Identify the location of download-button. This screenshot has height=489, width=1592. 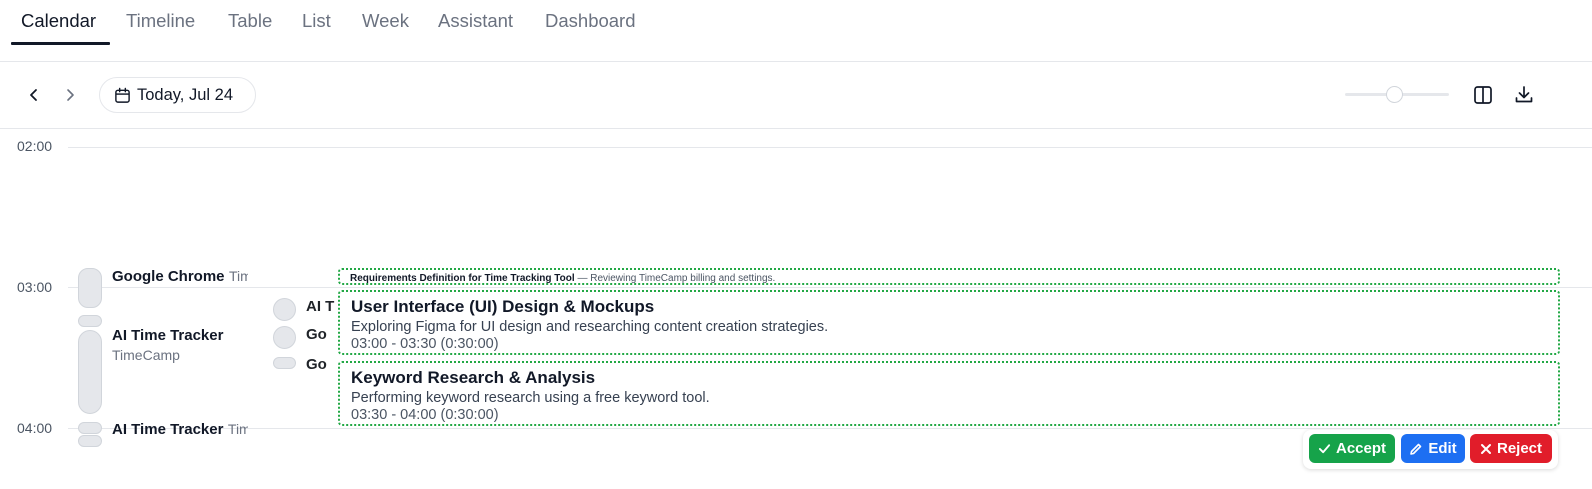
(1524, 95).